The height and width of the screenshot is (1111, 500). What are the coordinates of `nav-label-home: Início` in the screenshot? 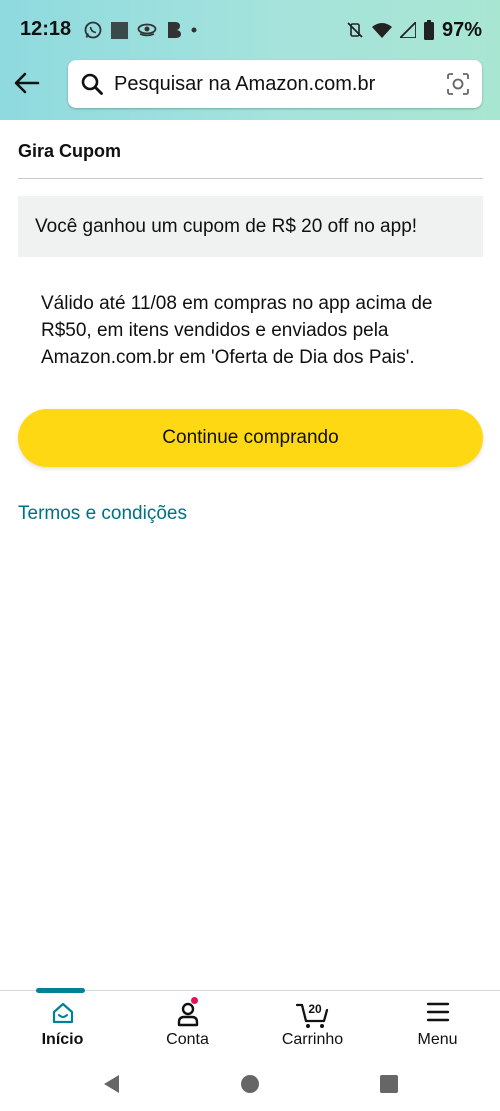 It's located at (62, 1039).